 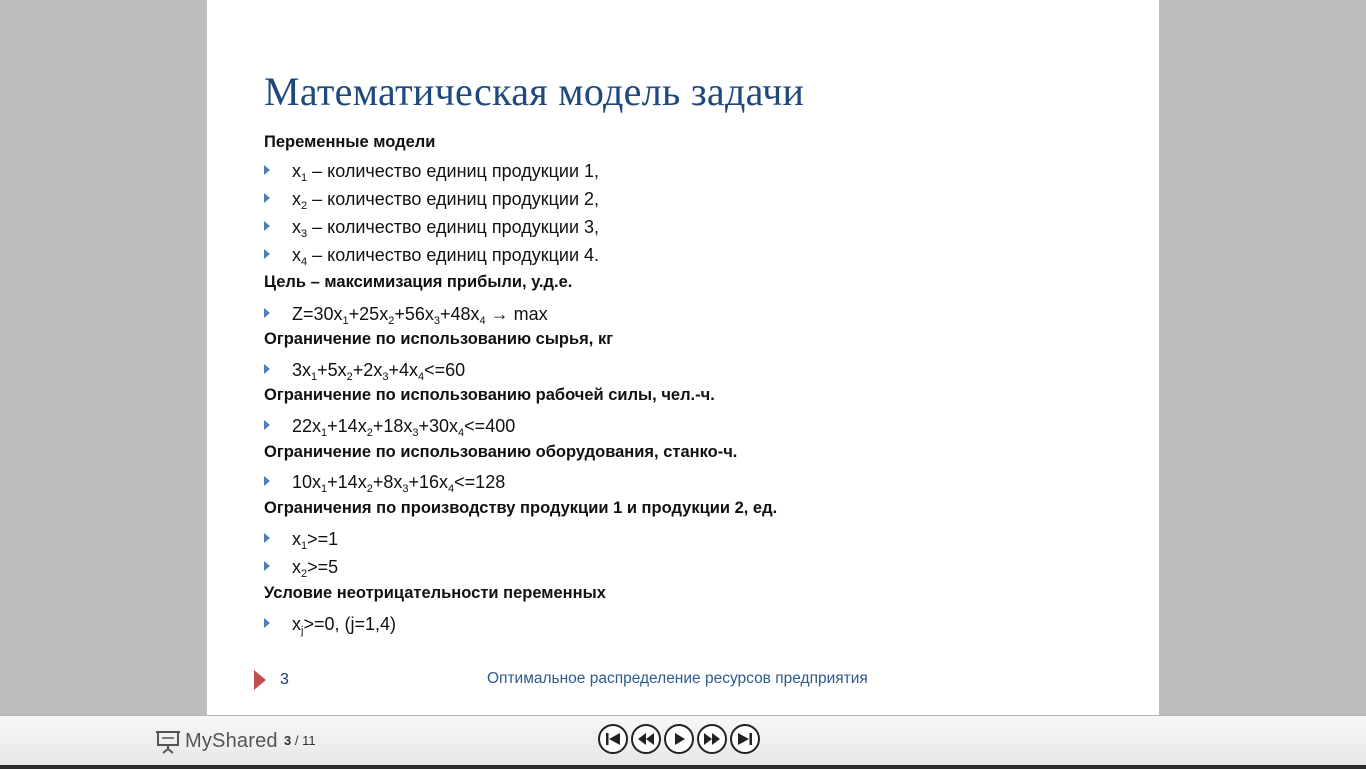 I want to click on bullet-x2-min: x2>=5, so click(x=301, y=568).